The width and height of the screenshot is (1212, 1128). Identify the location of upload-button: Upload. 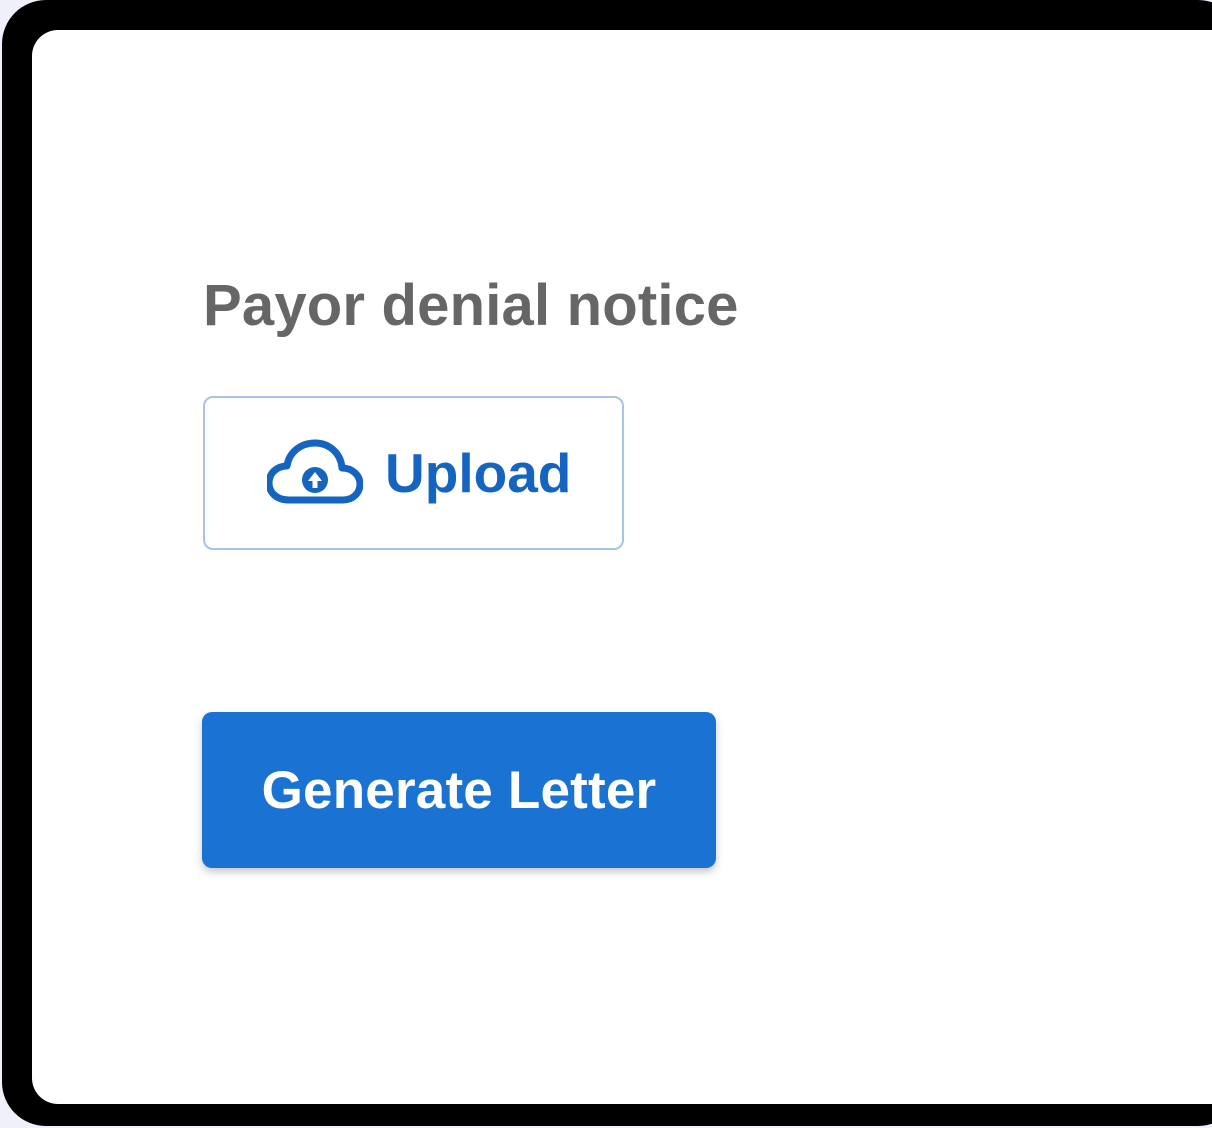
(413, 473).